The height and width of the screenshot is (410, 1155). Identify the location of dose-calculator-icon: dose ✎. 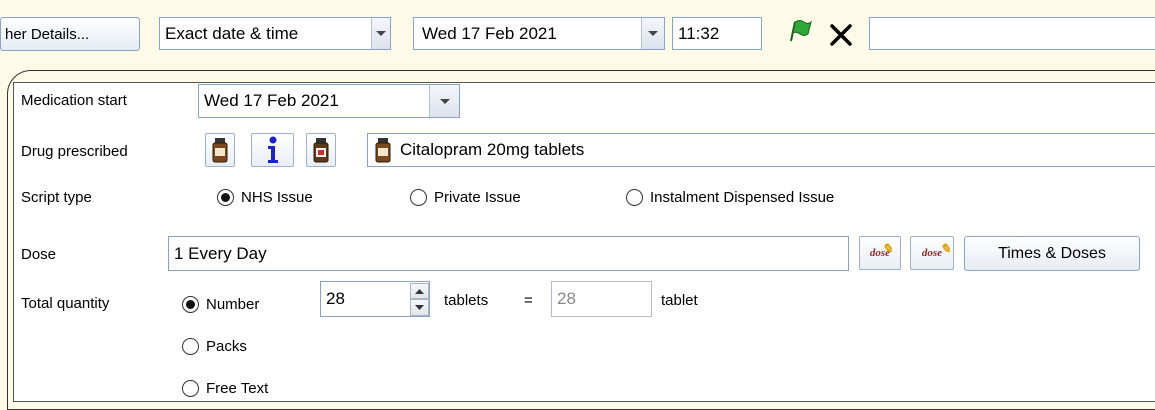
(881, 250).